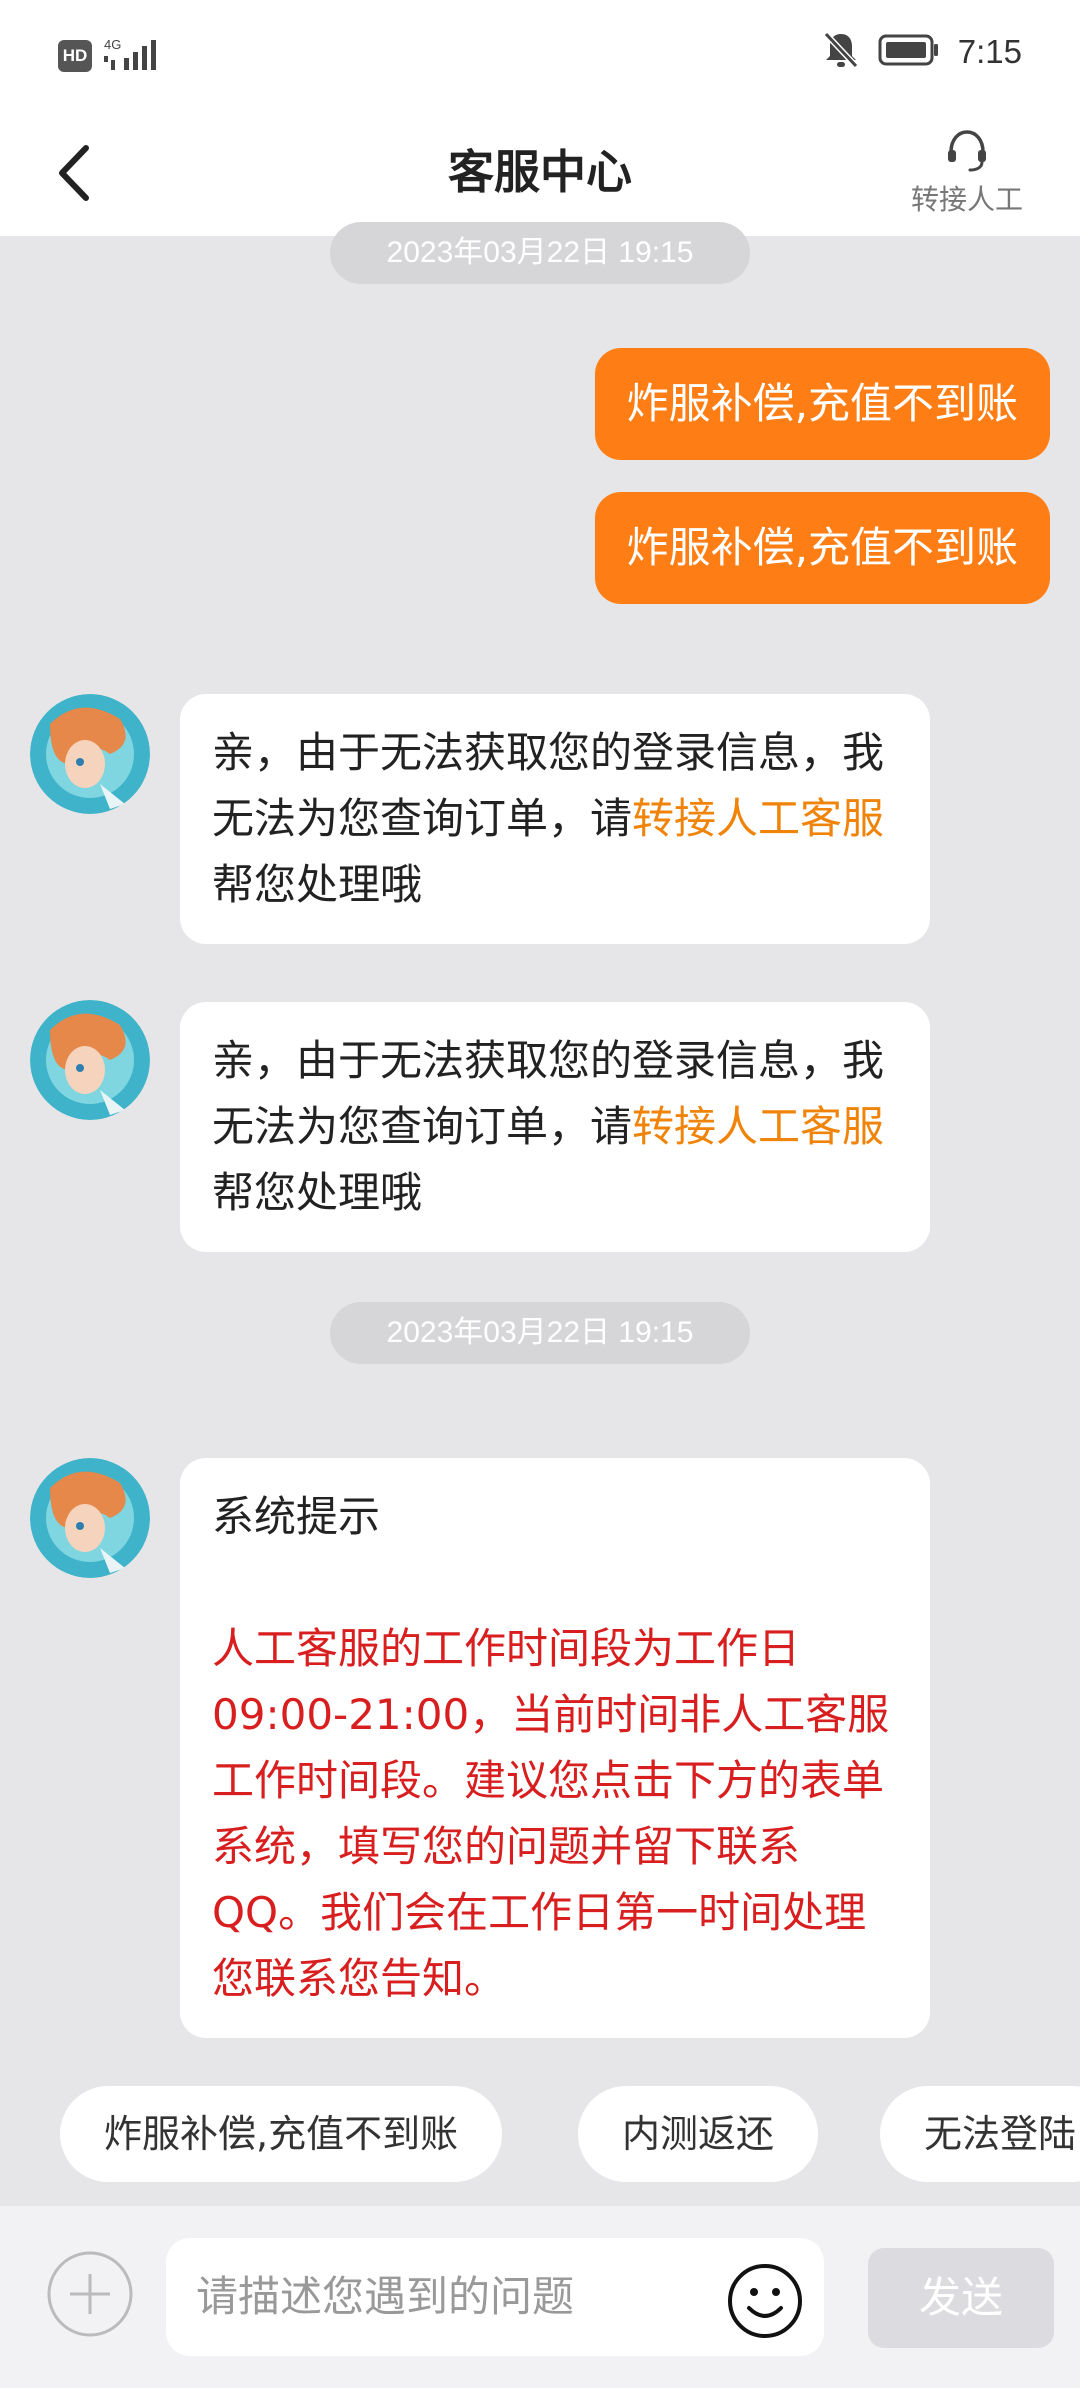  I want to click on emoji-button, so click(765, 2301).